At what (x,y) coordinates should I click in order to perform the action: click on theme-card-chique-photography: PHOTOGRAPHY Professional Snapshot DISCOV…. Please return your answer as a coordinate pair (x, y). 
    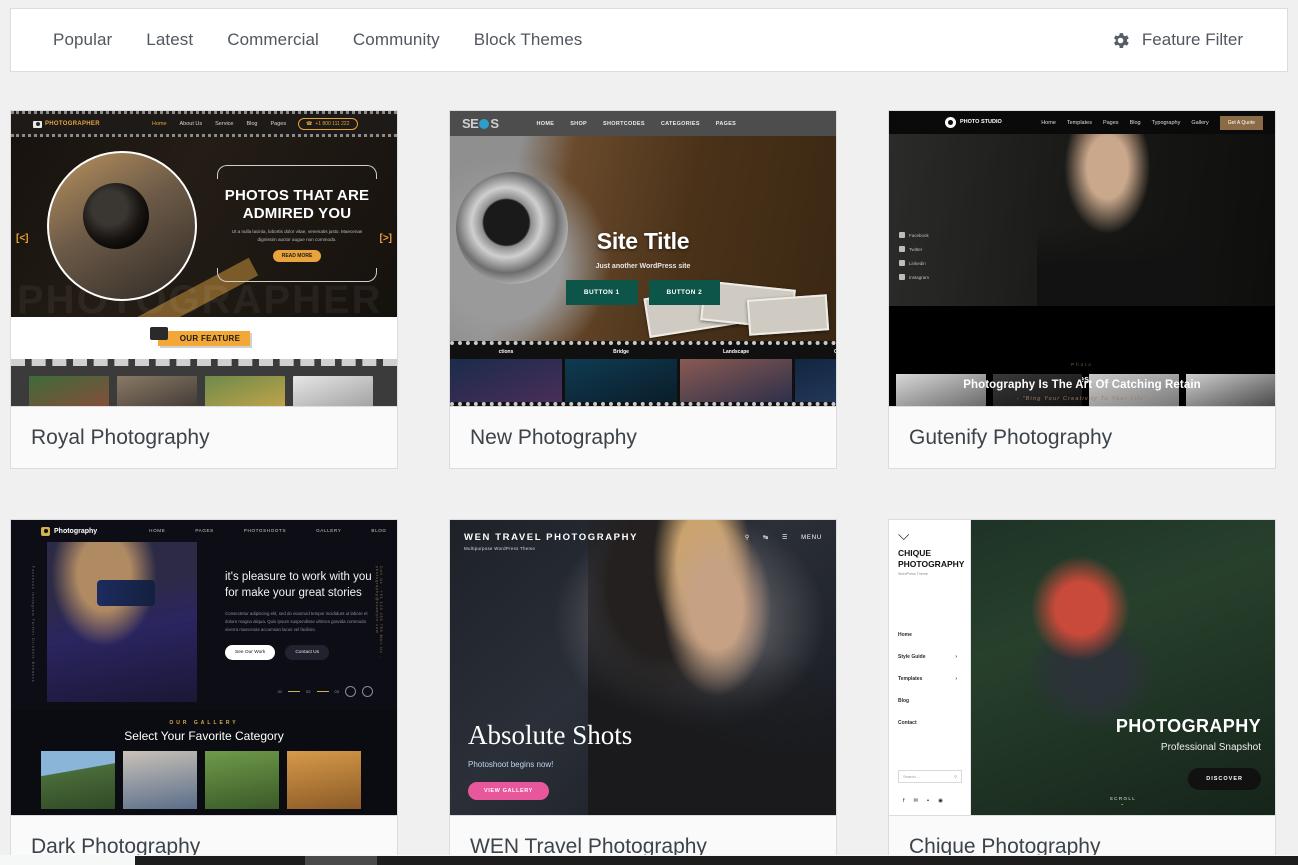
    Looking at the image, I should click on (1082, 692).